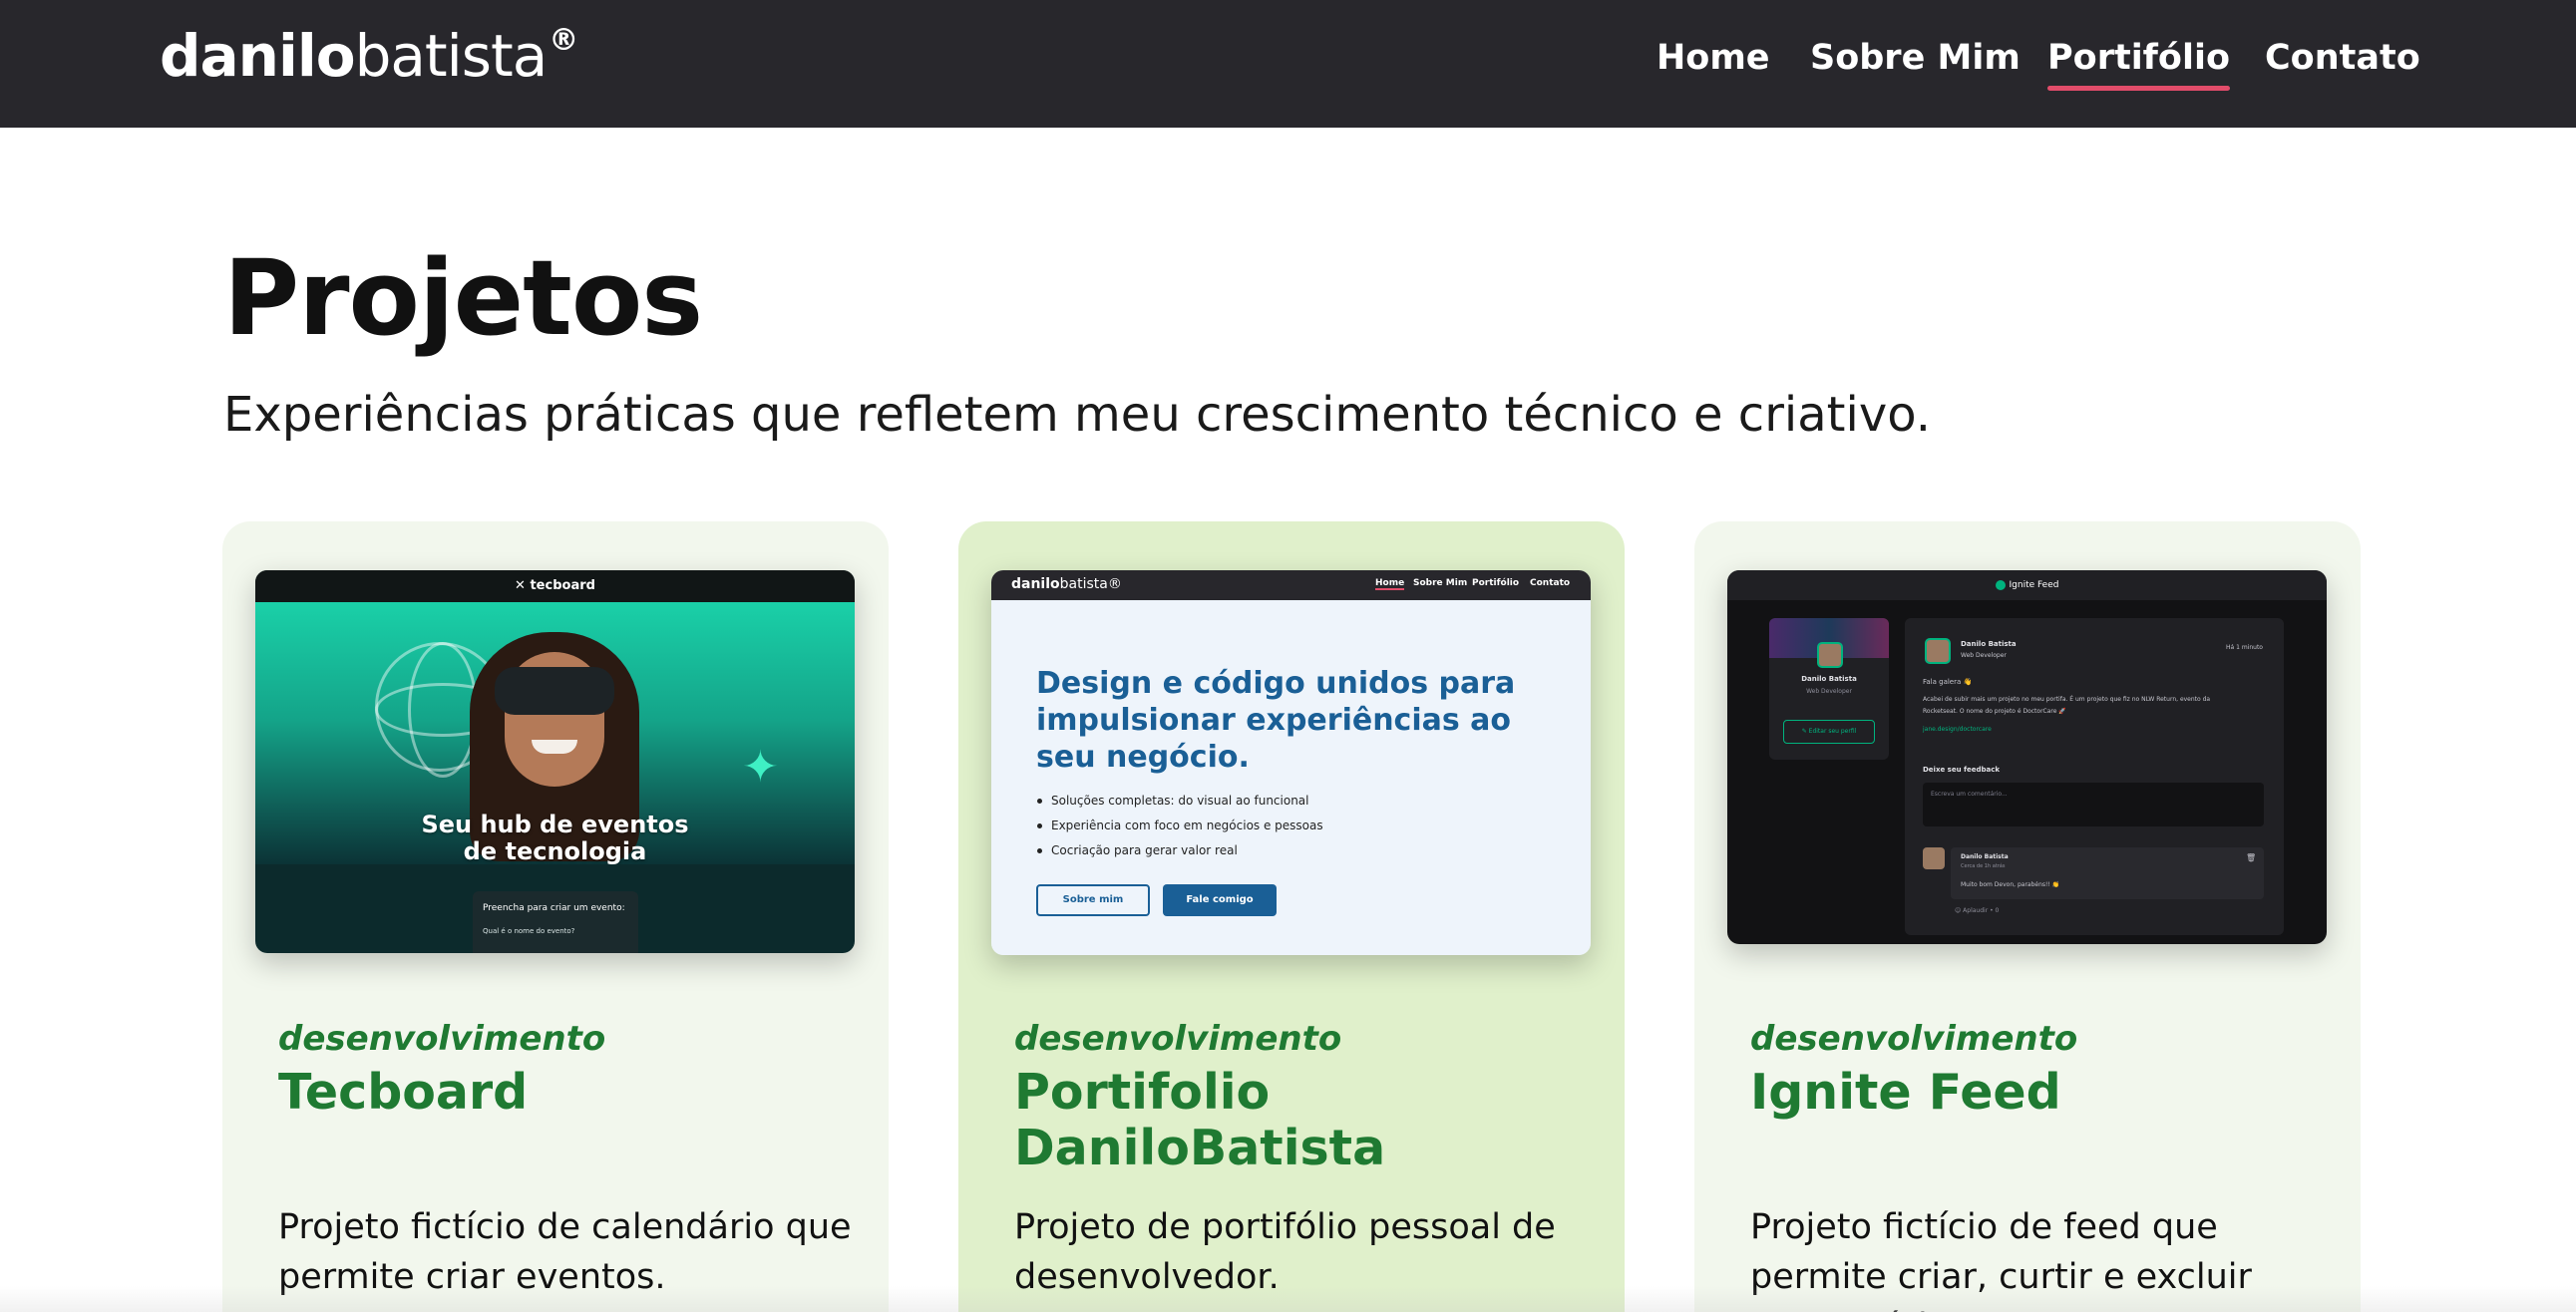 The image size is (2576, 1312). What do you see at coordinates (1441, 583) in the screenshot?
I see `preview-nav-sobre-mim: Sobre Mim` at bounding box center [1441, 583].